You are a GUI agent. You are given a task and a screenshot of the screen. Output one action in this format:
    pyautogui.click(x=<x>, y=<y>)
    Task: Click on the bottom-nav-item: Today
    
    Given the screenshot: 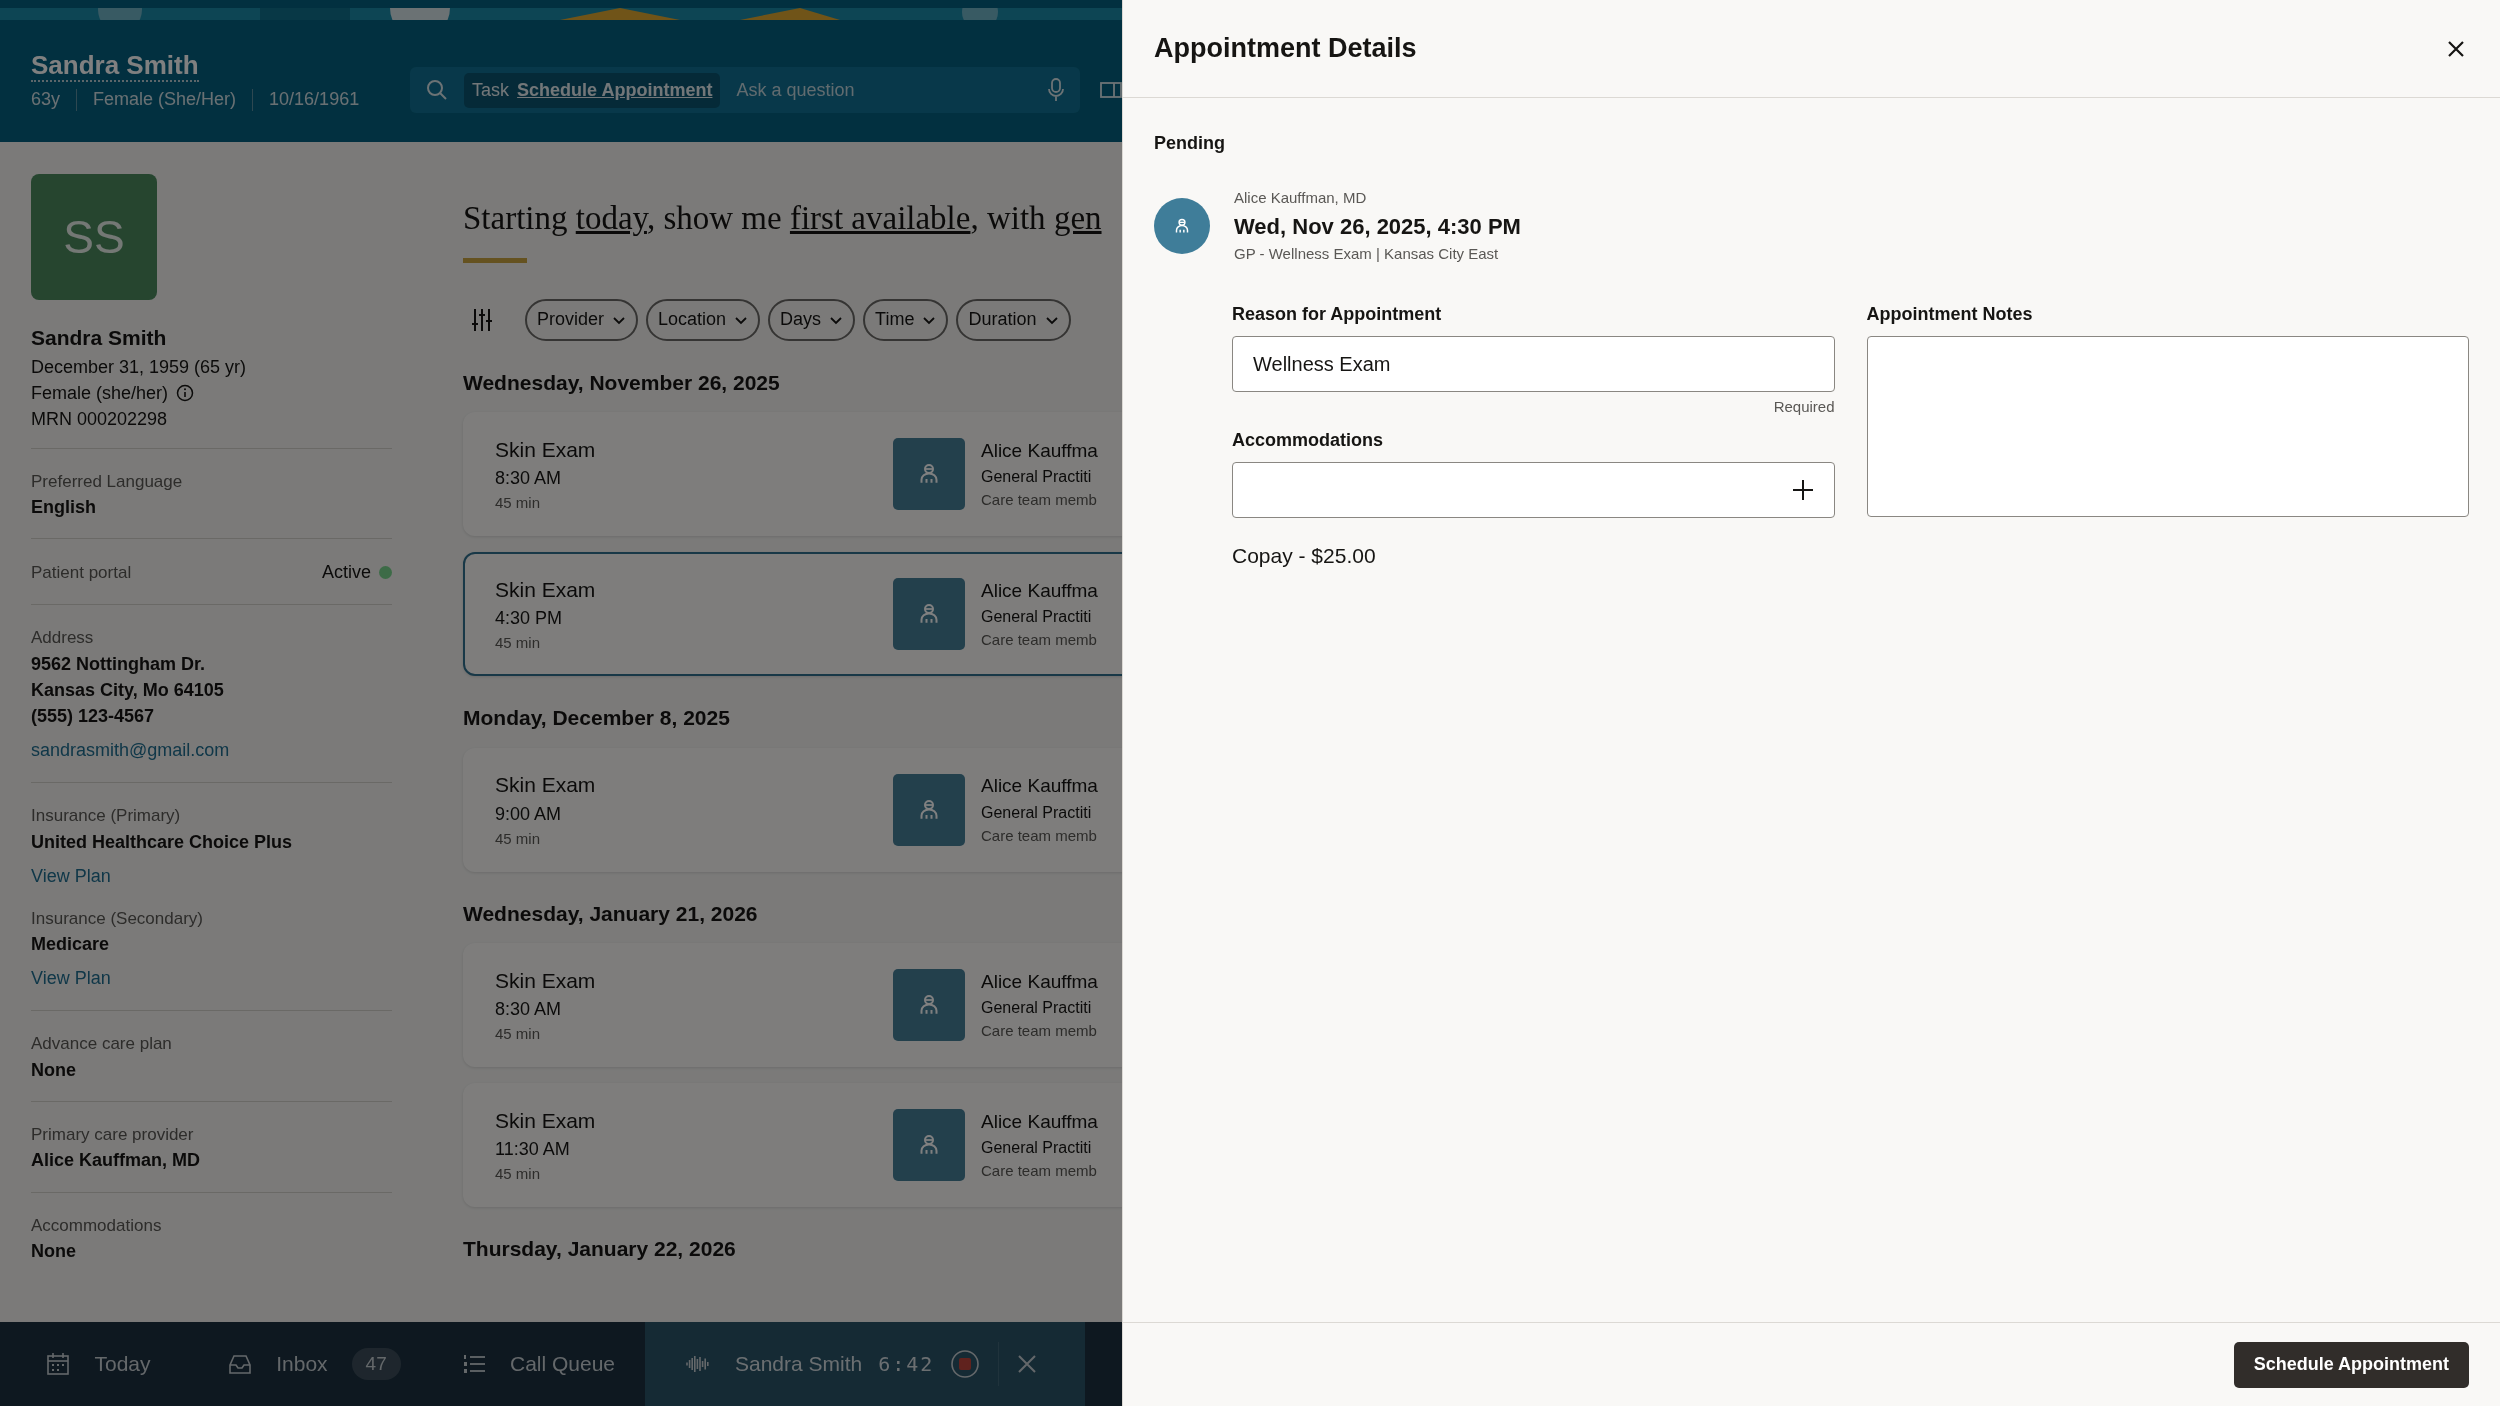 What is the action you would take?
    pyautogui.click(x=98, y=1364)
    